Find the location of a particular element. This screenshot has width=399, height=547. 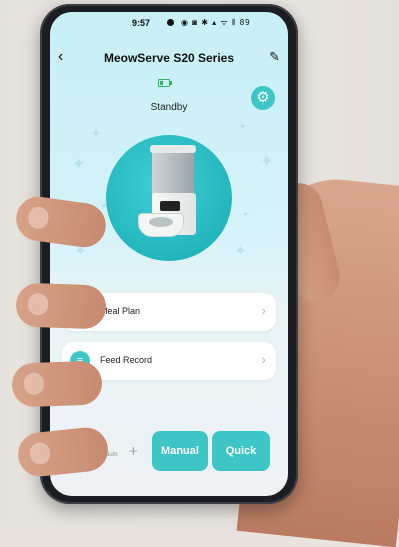

quick-feed-button: Quick is located at coordinates (241, 451).